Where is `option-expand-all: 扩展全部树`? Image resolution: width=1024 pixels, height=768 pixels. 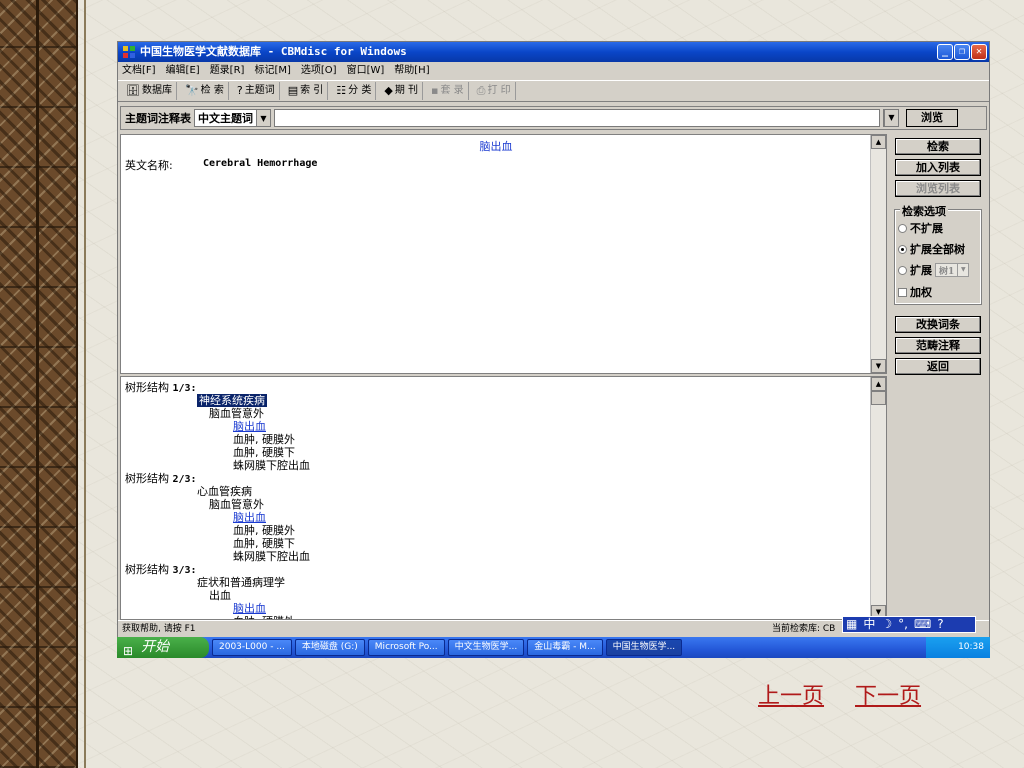 option-expand-all: 扩展全部树 is located at coordinates (931, 249).